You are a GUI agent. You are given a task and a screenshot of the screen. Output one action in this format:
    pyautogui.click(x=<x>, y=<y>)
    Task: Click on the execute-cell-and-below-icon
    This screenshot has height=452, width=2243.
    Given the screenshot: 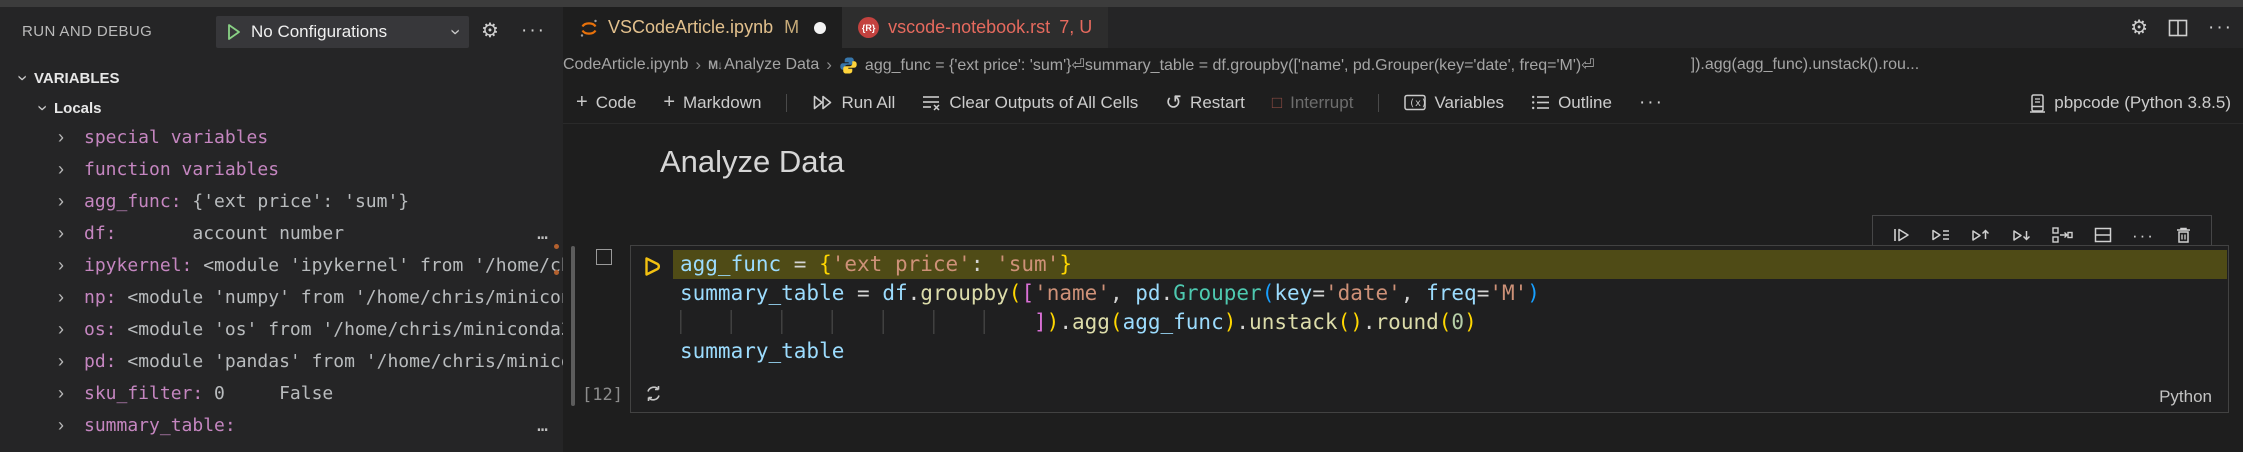 What is the action you would take?
    pyautogui.click(x=2021, y=235)
    